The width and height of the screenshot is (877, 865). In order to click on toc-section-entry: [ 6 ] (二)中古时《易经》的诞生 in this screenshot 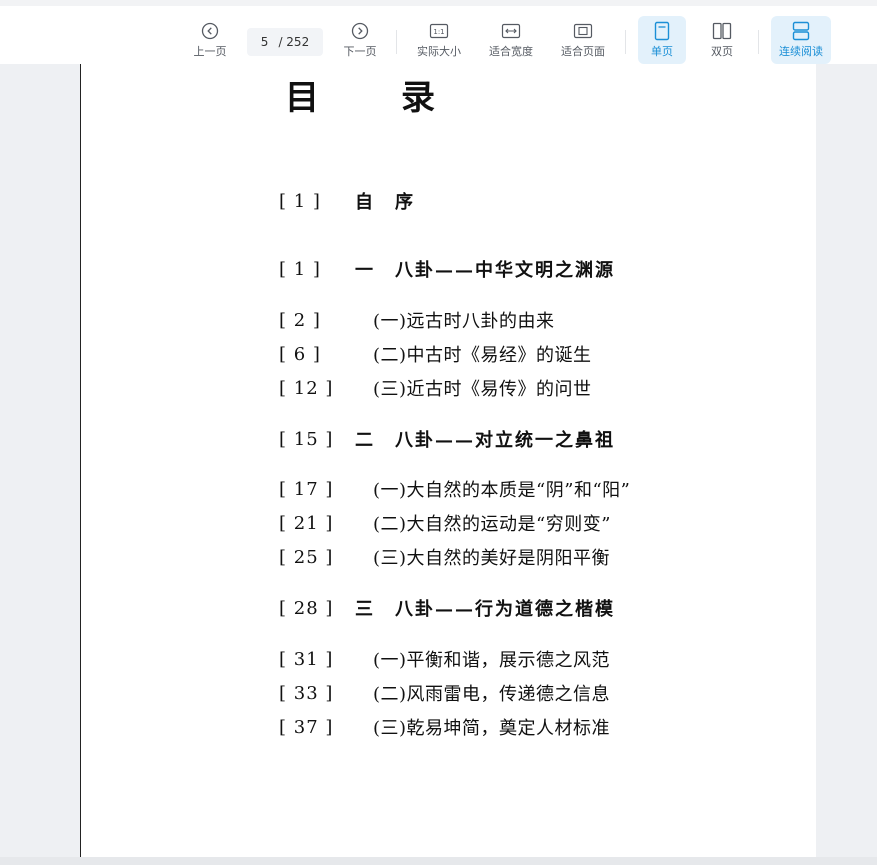, I will do `click(435, 354)`.